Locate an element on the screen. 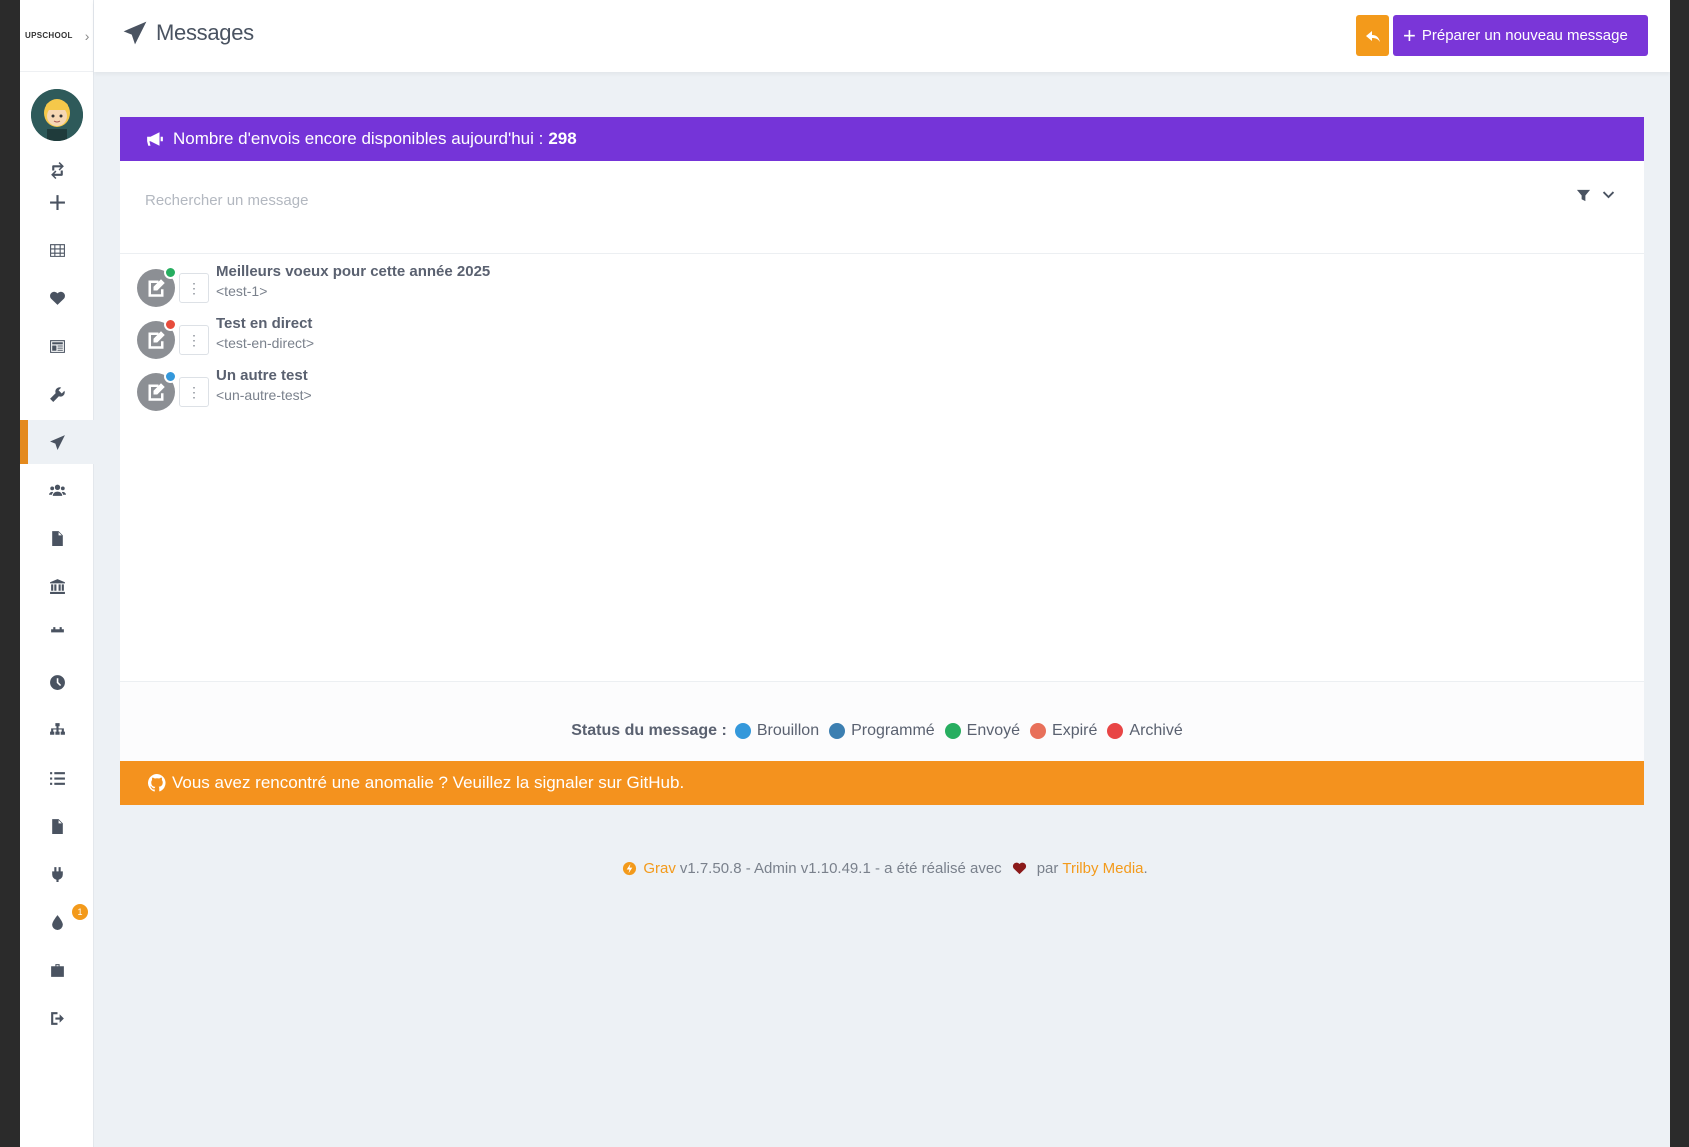 This screenshot has width=1689, height=1147. grav-link: Grav is located at coordinates (659, 868).